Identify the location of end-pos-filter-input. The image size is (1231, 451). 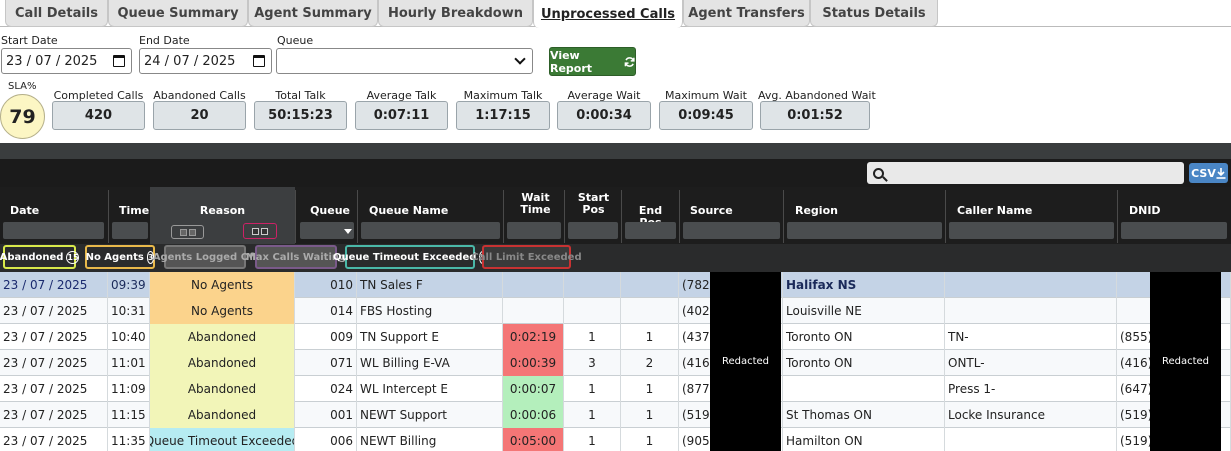
(650, 230).